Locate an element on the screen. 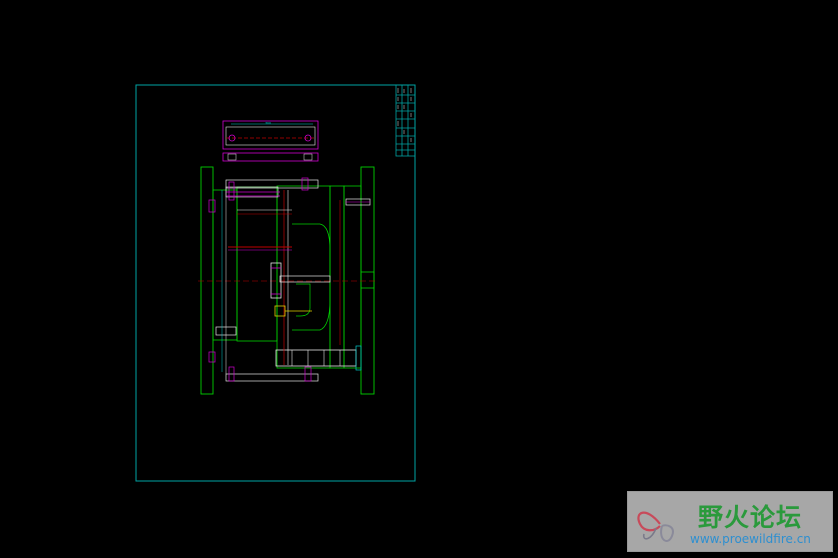 The width and height of the screenshot is (838, 558). part-side-view is located at coordinates (270, 157).